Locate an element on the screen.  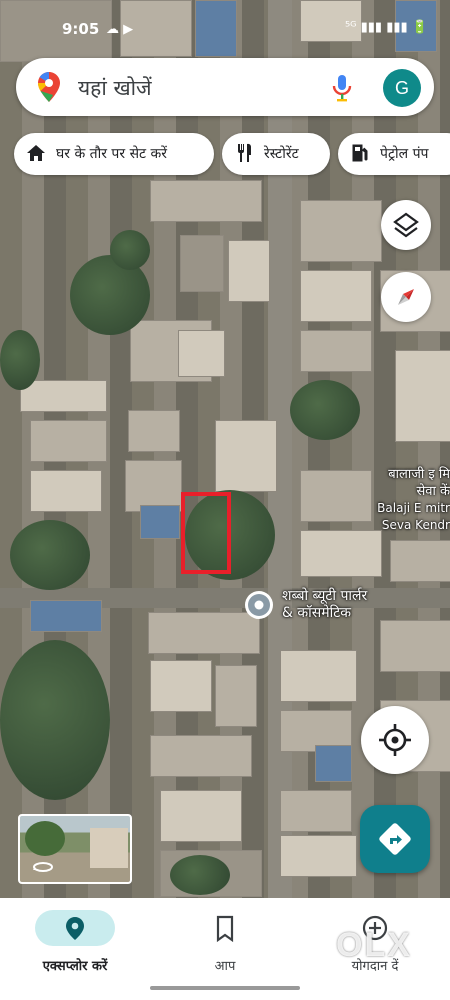
status-signal-battery: ⁵ᴳ ▮▮▮ ▮▮▮ 🔋 is located at coordinates (386, 27).